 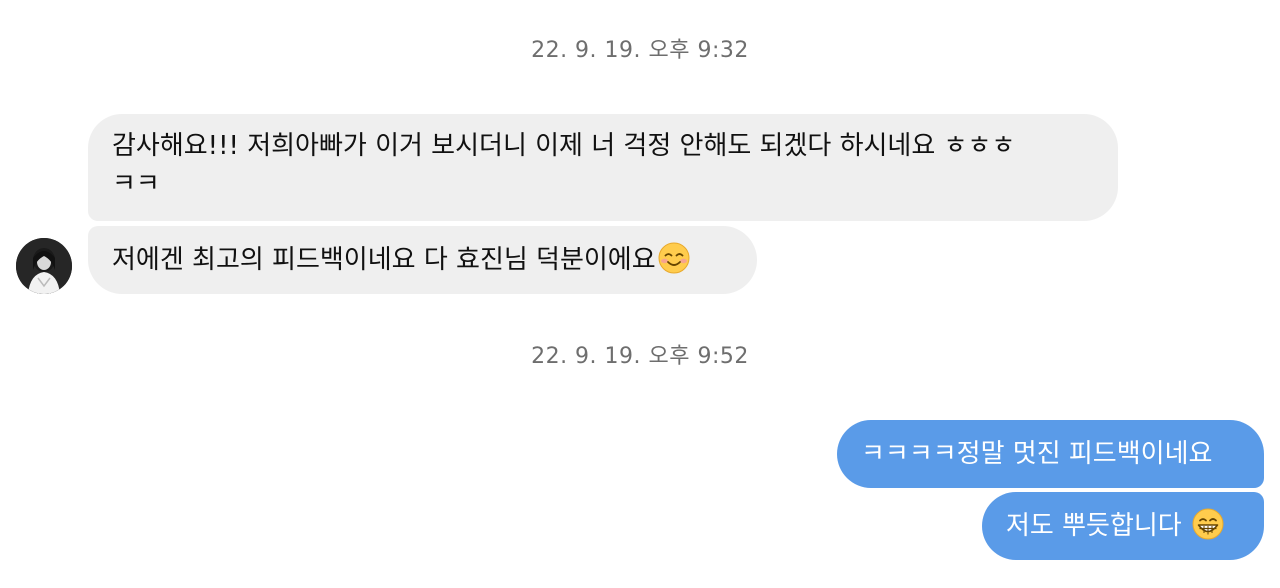 What do you see at coordinates (1094, 526) in the screenshot?
I see `message-text: 저도 뿌듯합니다` at bounding box center [1094, 526].